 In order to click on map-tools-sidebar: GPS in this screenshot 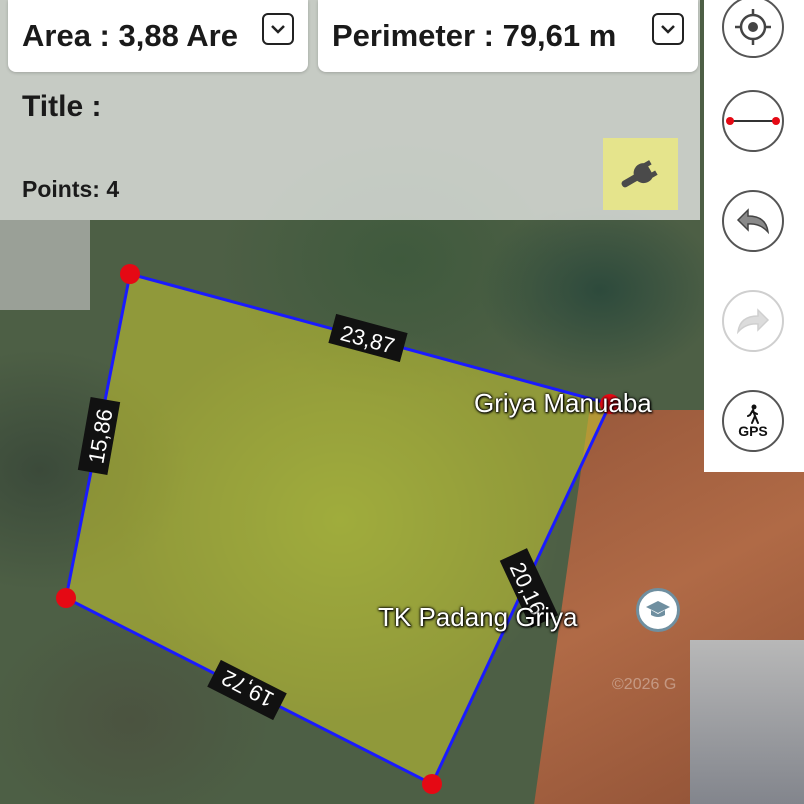, I will do `click(754, 236)`.